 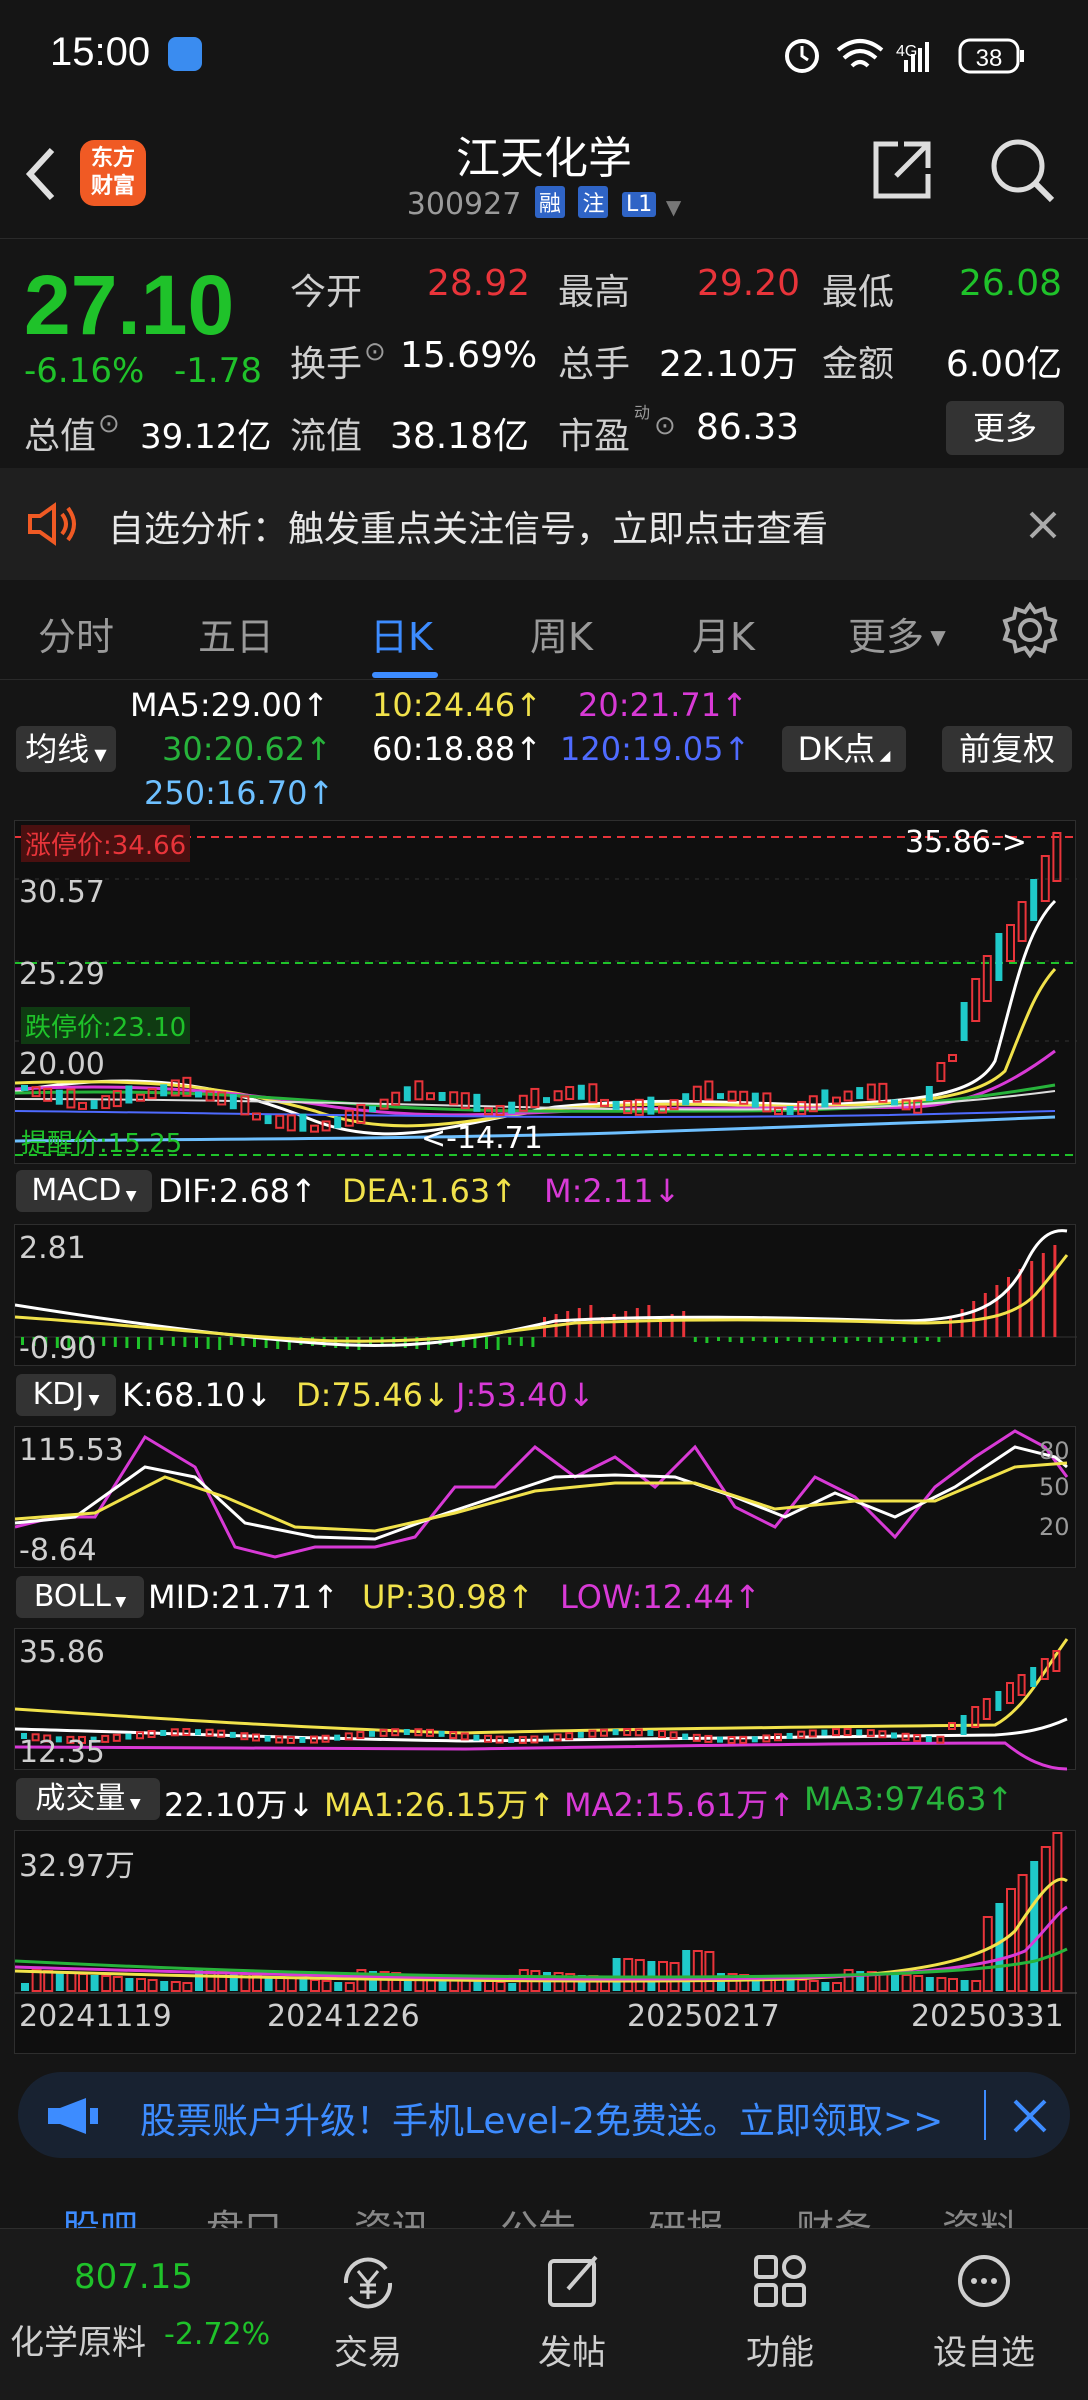 I want to click on yen-exchange-icon, so click(x=368, y=2283).